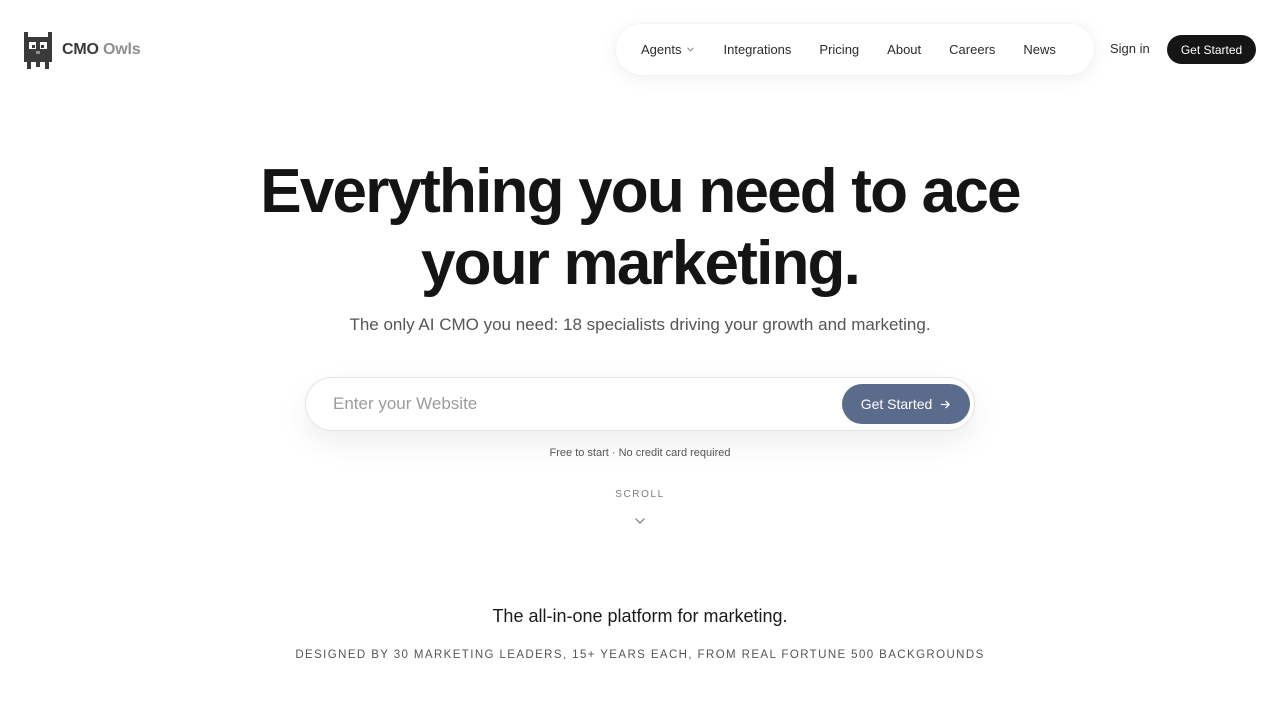  I want to click on nav-item-about-label: About, so click(904, 49).